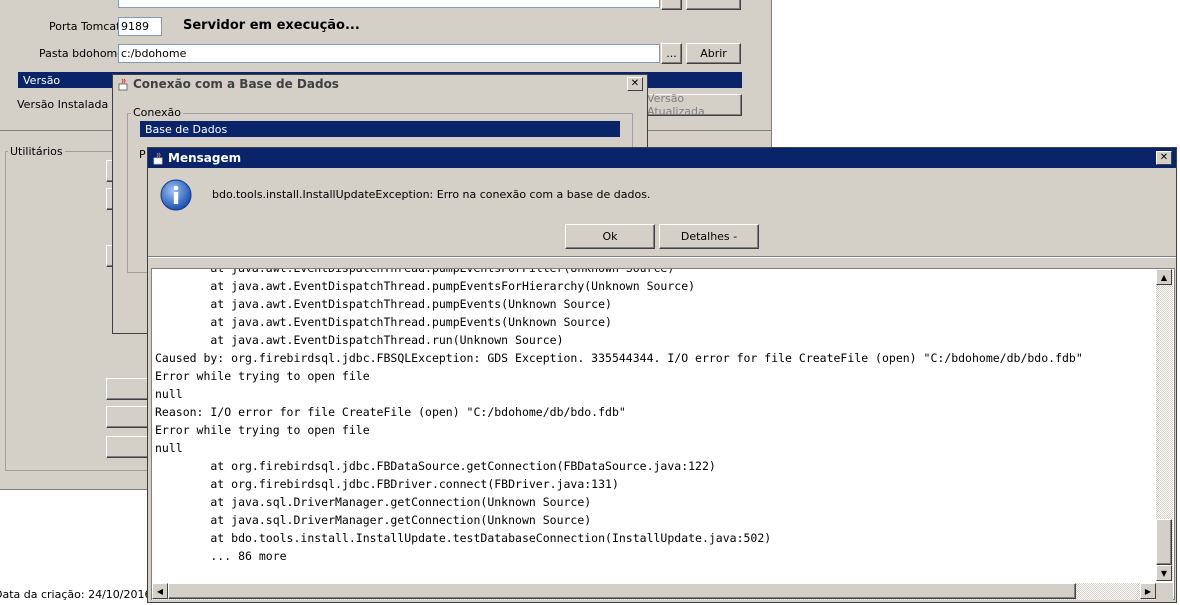 The image size is (1180, 605). What do you see at coordinates (713, 5) in the screenshot?
I see `top-action-button` at bounding box center [713, 5].